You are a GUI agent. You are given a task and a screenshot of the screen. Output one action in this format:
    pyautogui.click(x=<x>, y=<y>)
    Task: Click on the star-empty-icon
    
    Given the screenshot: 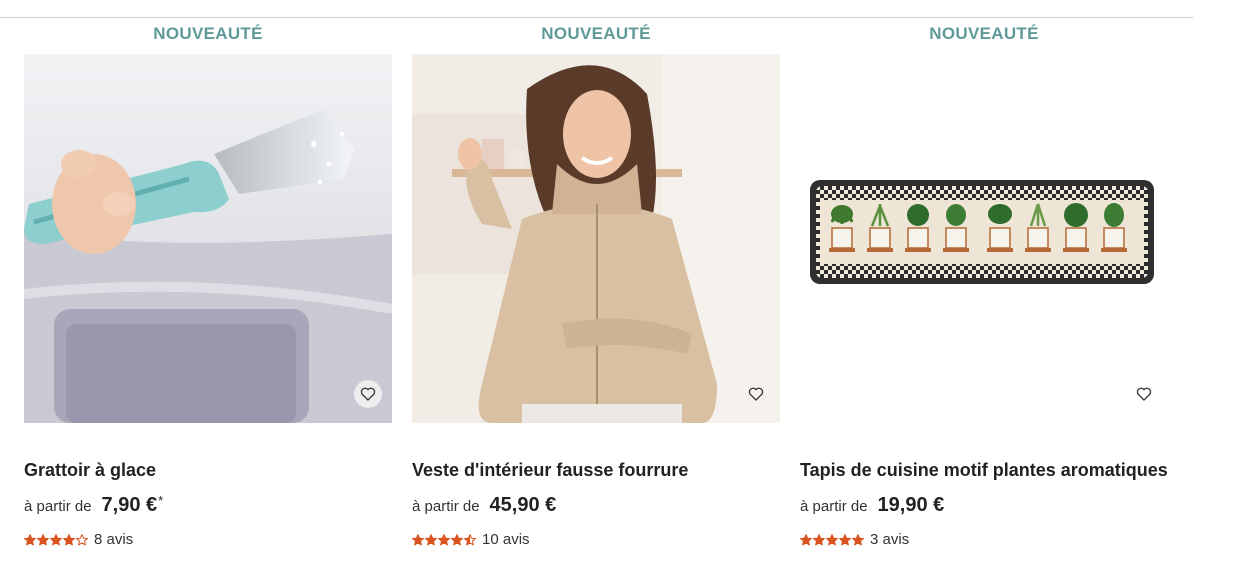 What is the action you would take?
    pyautogui.click(x=82, y=539)
    